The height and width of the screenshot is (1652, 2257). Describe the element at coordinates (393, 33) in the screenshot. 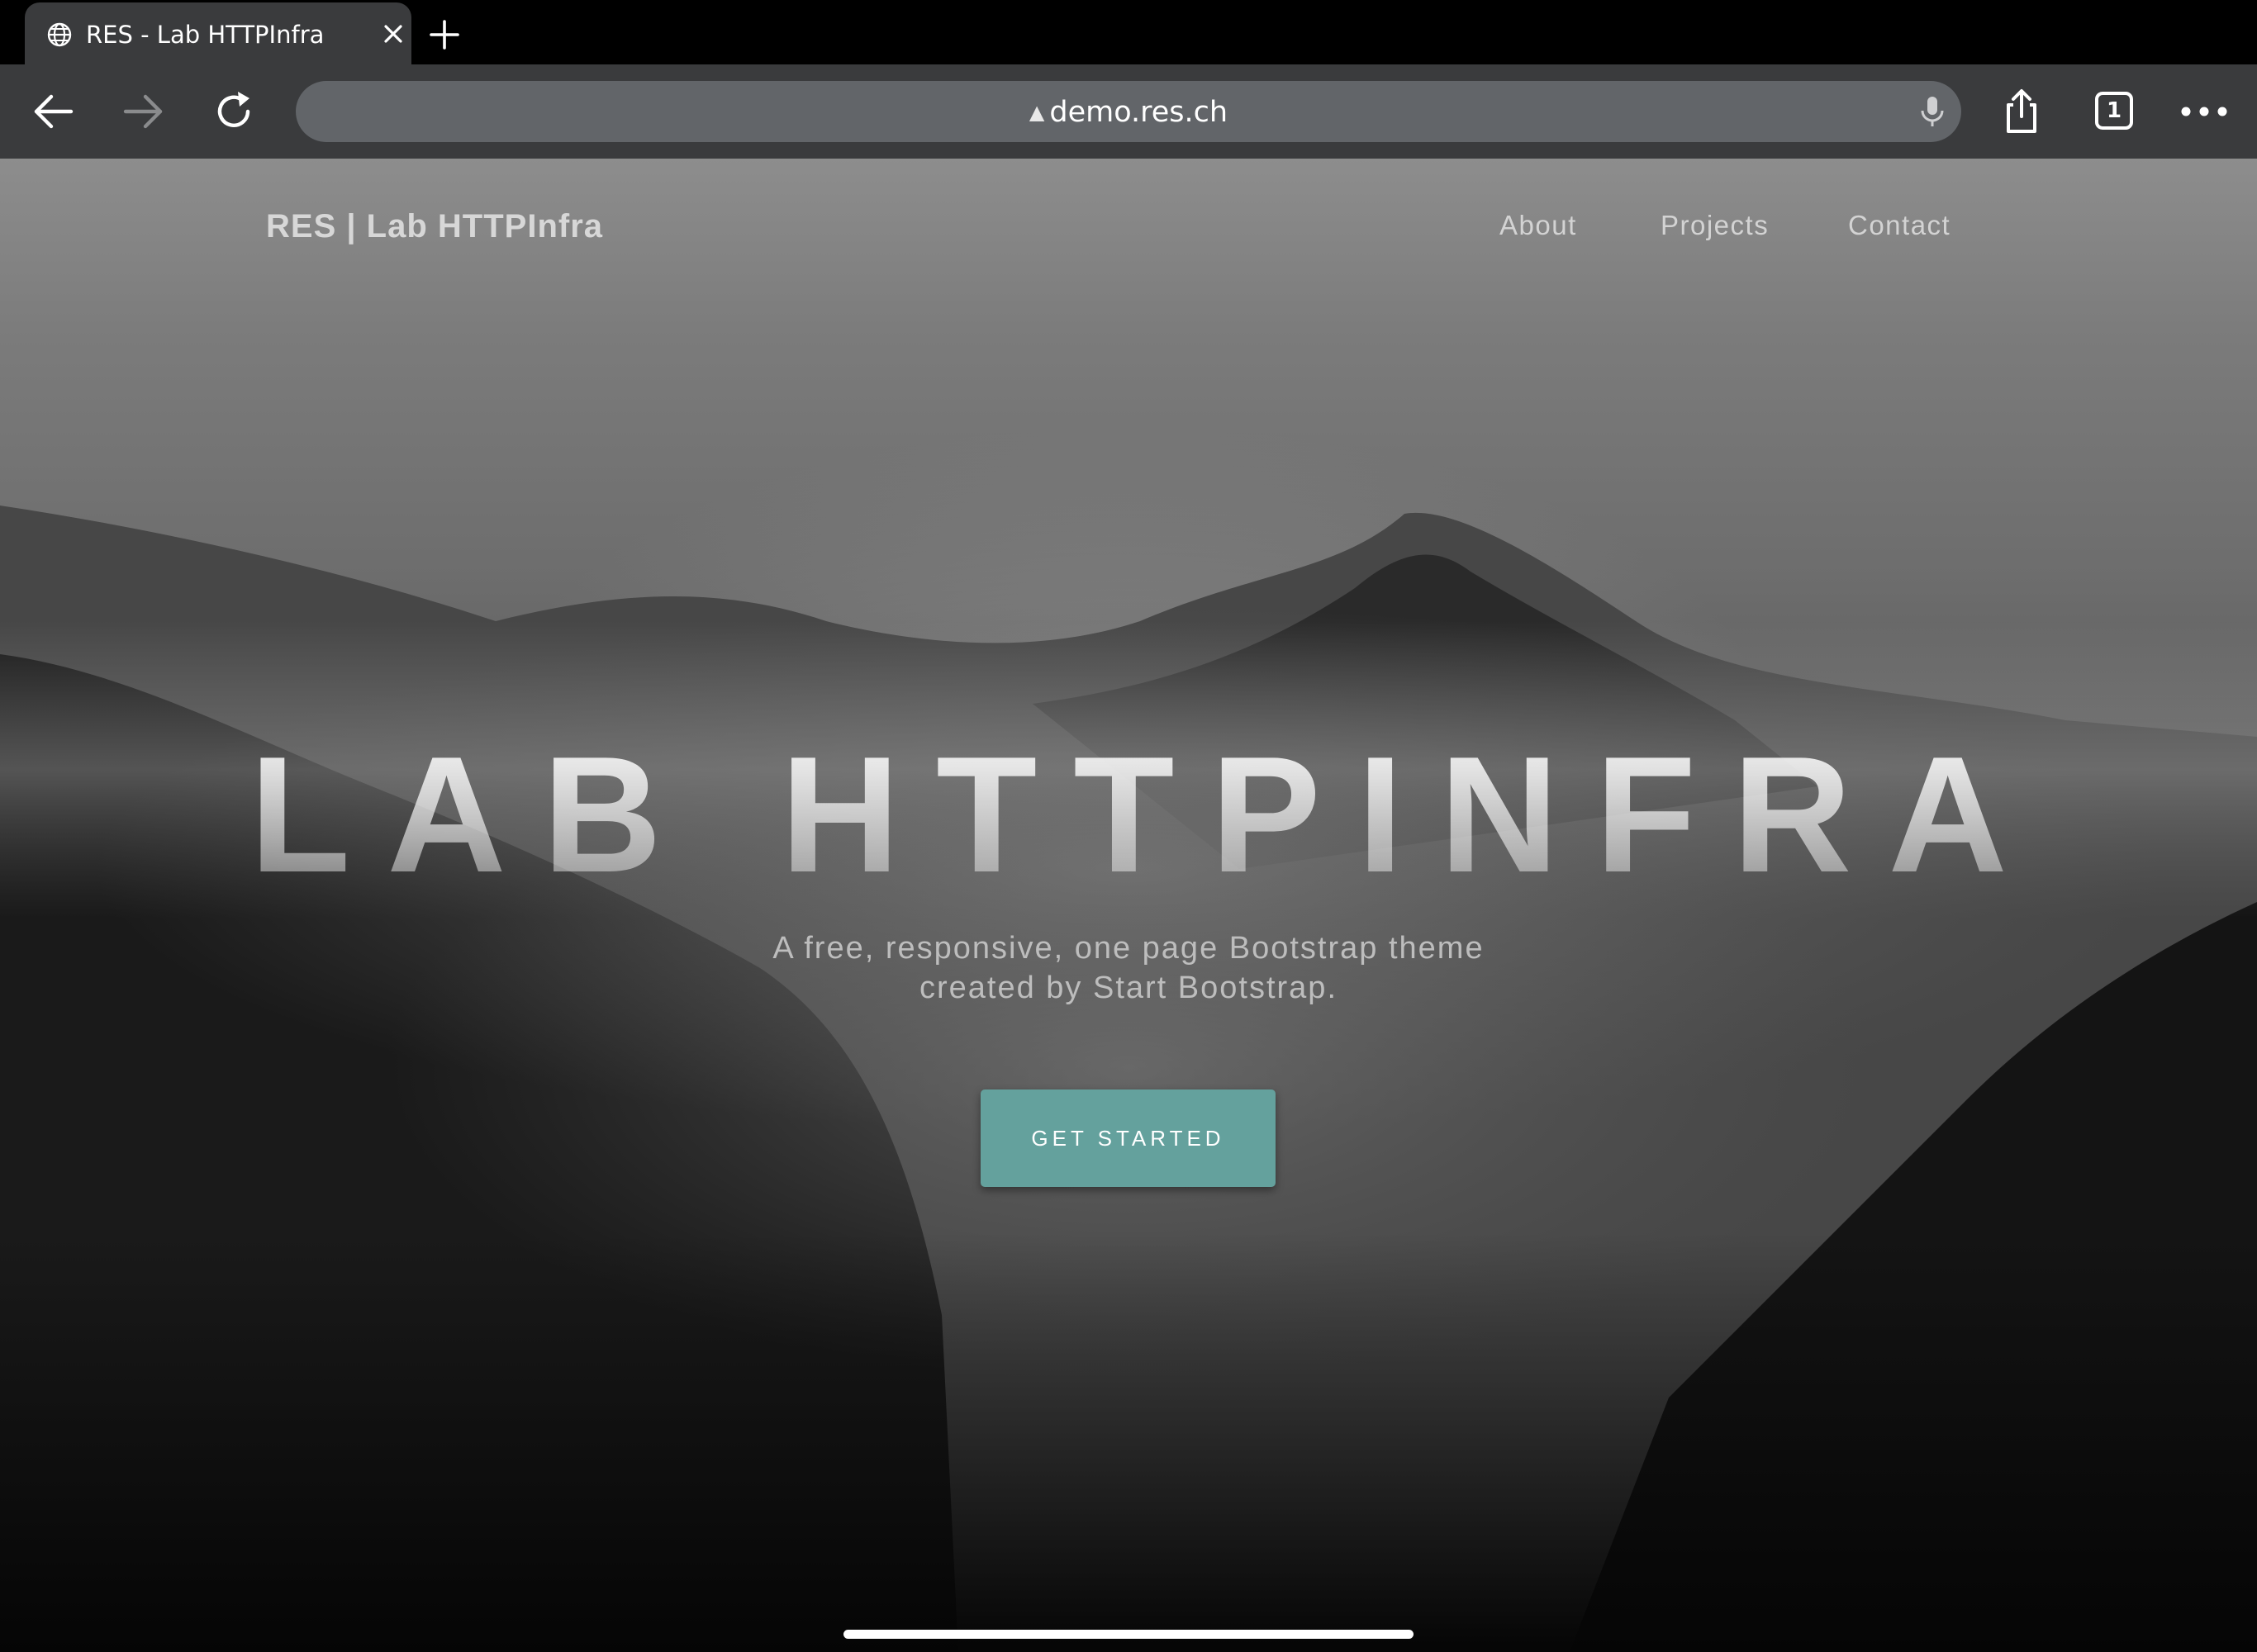

I see `close-icon` at that location.